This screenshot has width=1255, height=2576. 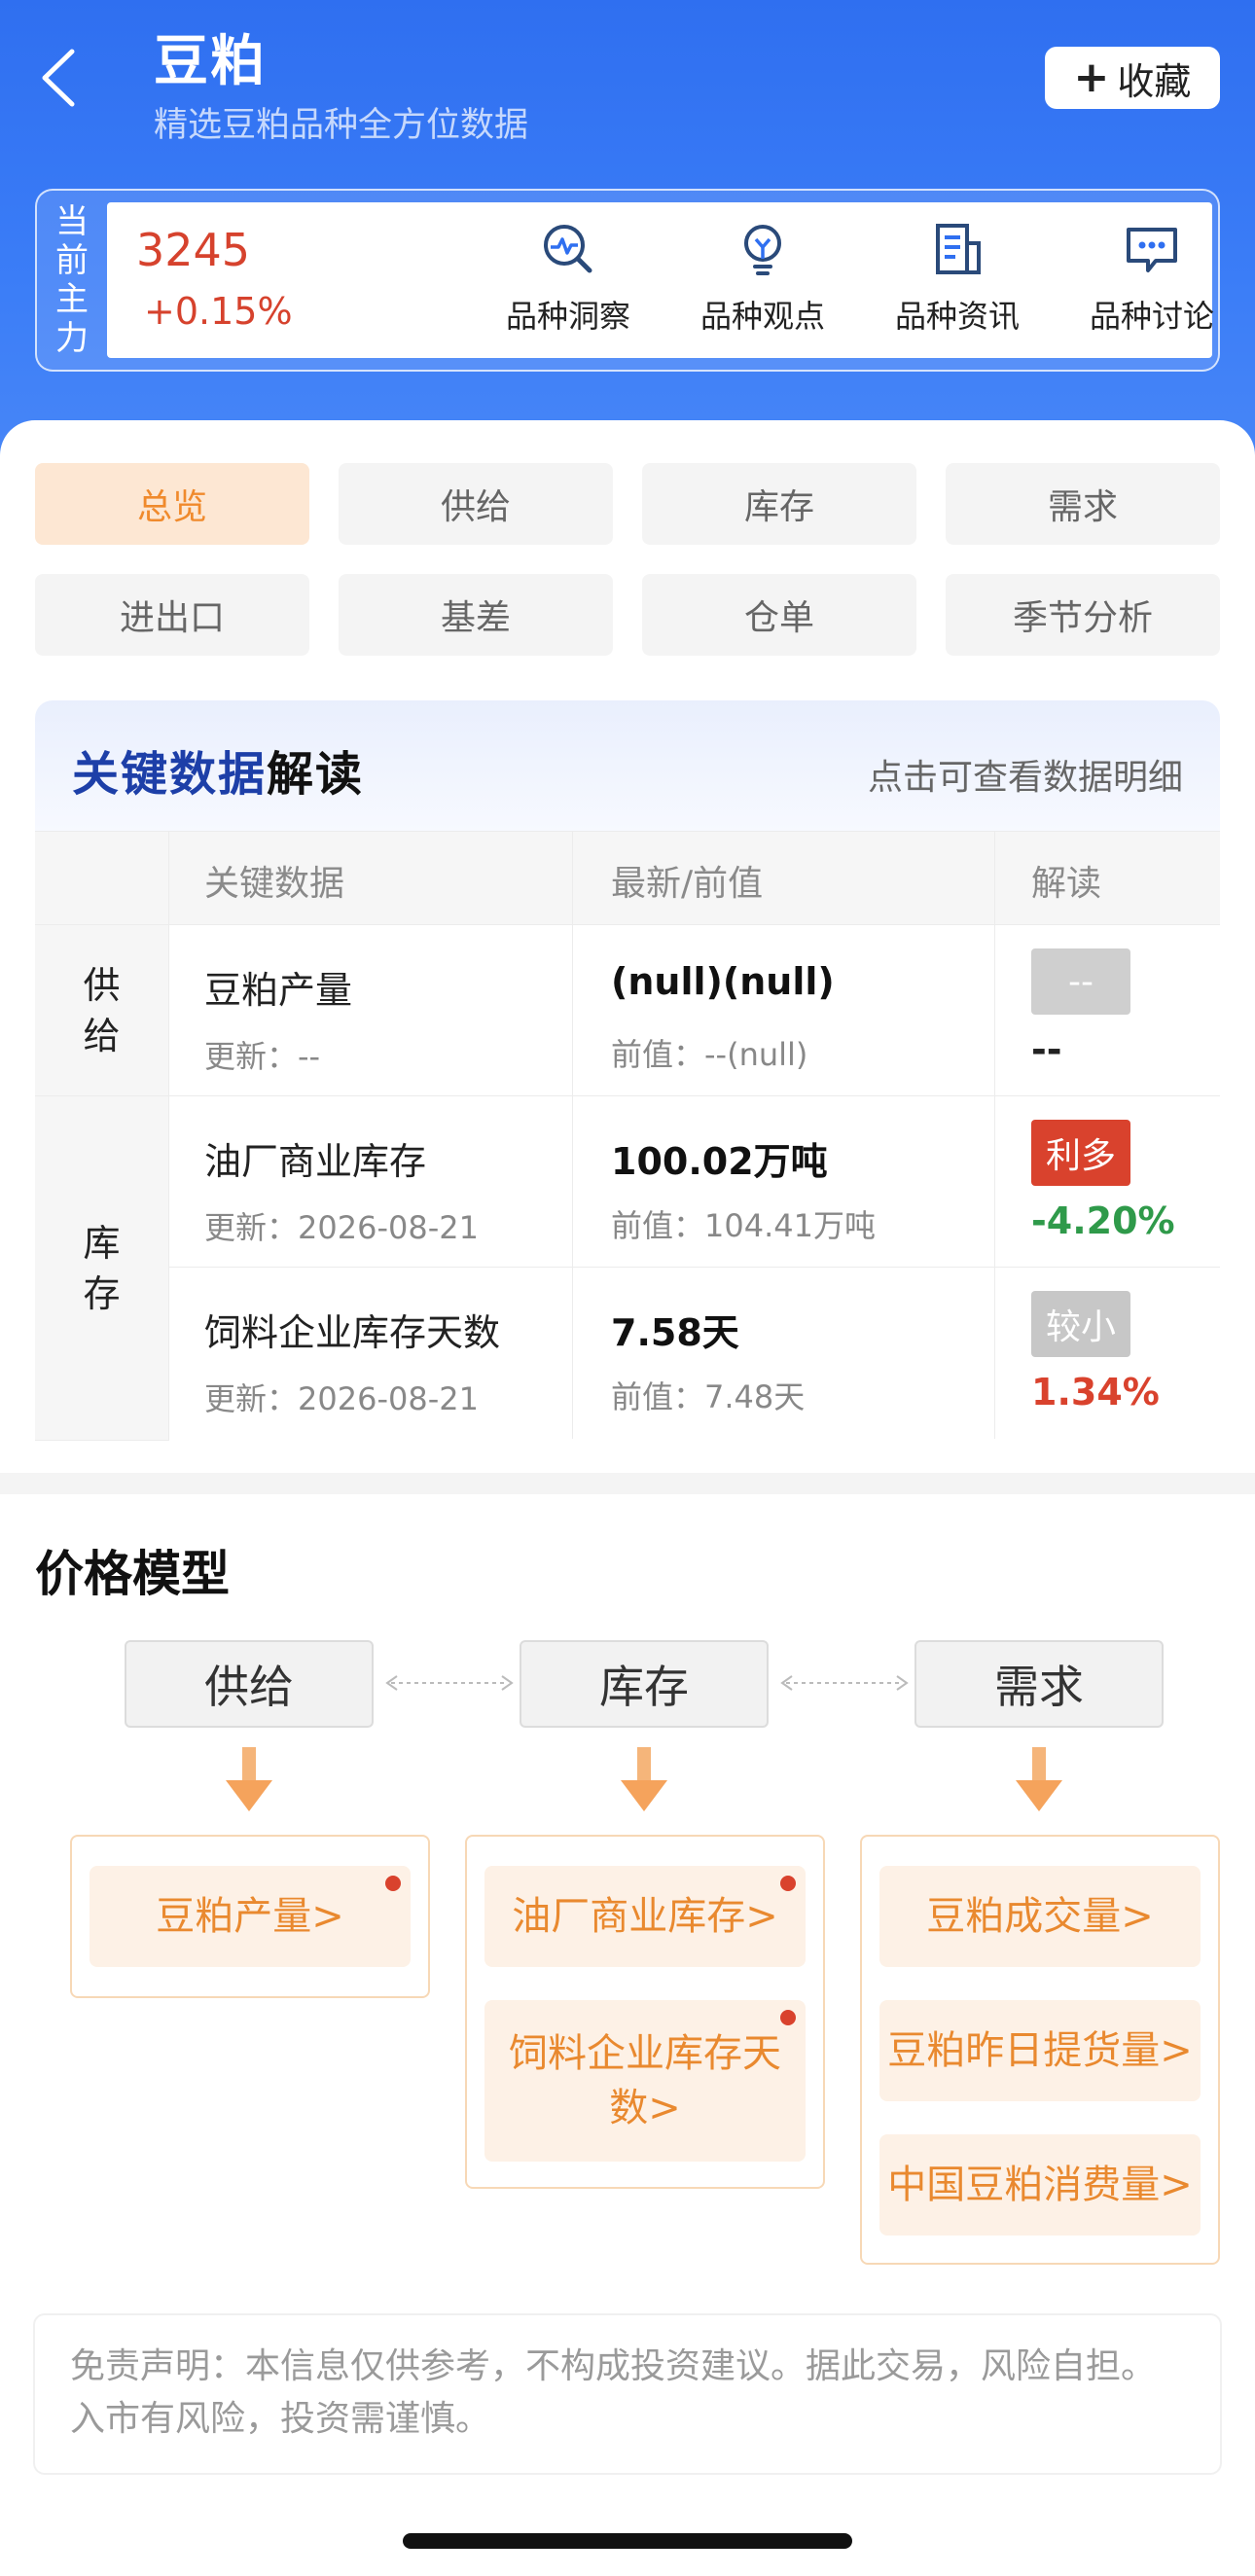 What do you see at coordinates (1025, 774) in the screenshot?
I see `view-details-link: 点击可查看数据明细` at bounding box center [1025, 774].